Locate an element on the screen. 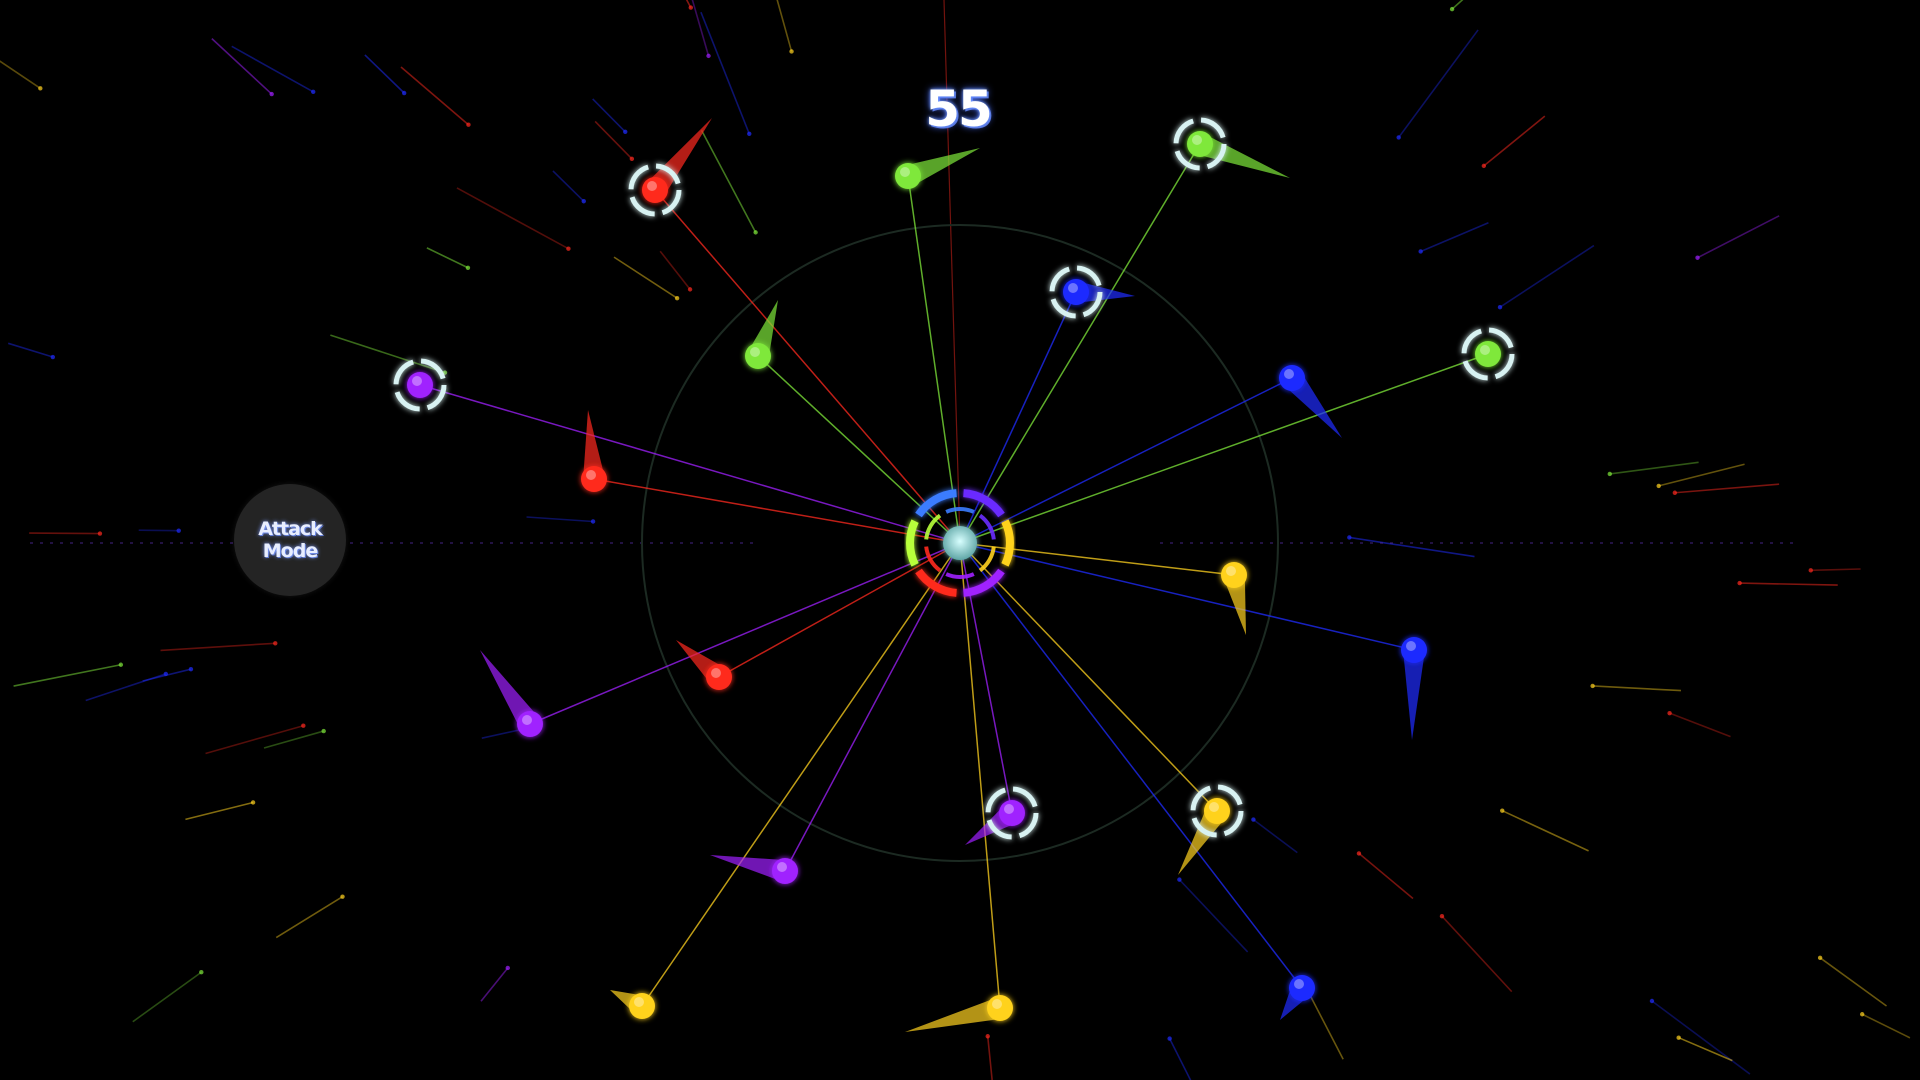 Image resolution: width=1920 pixels, height=1080 pixels. core-center is located at coordinates (960, 543).